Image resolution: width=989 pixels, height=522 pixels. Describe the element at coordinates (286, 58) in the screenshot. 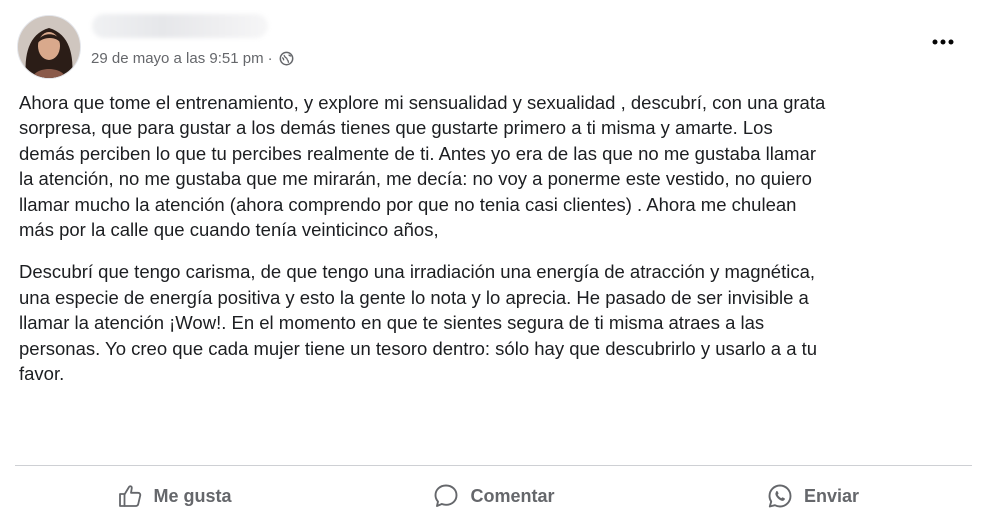

I see `globe-icon` at that location.